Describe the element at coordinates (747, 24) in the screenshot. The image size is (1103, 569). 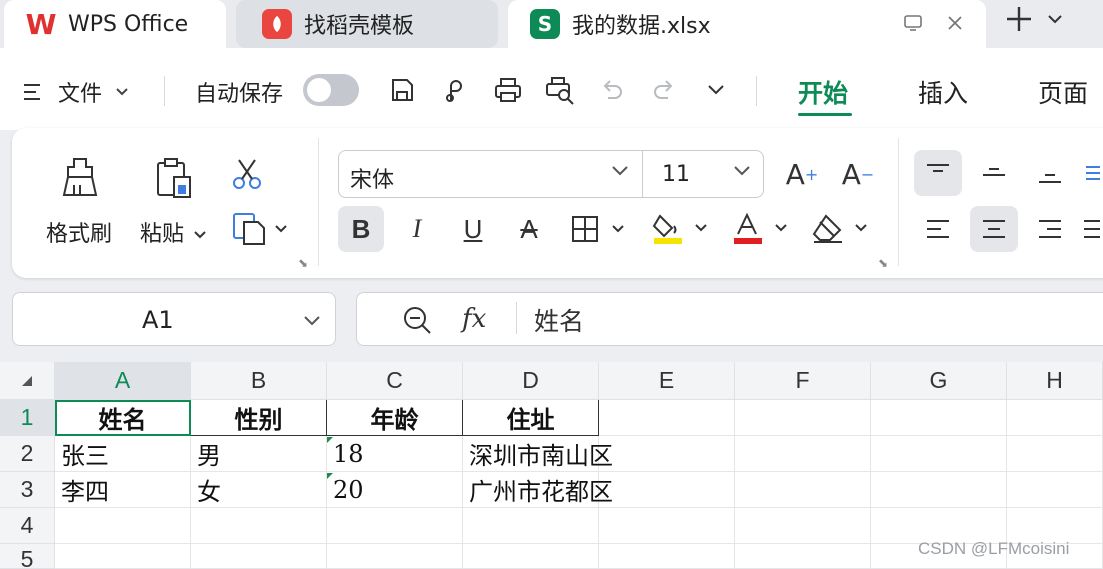
I see `tab-document: S 我的数据.xlsx` at that location.